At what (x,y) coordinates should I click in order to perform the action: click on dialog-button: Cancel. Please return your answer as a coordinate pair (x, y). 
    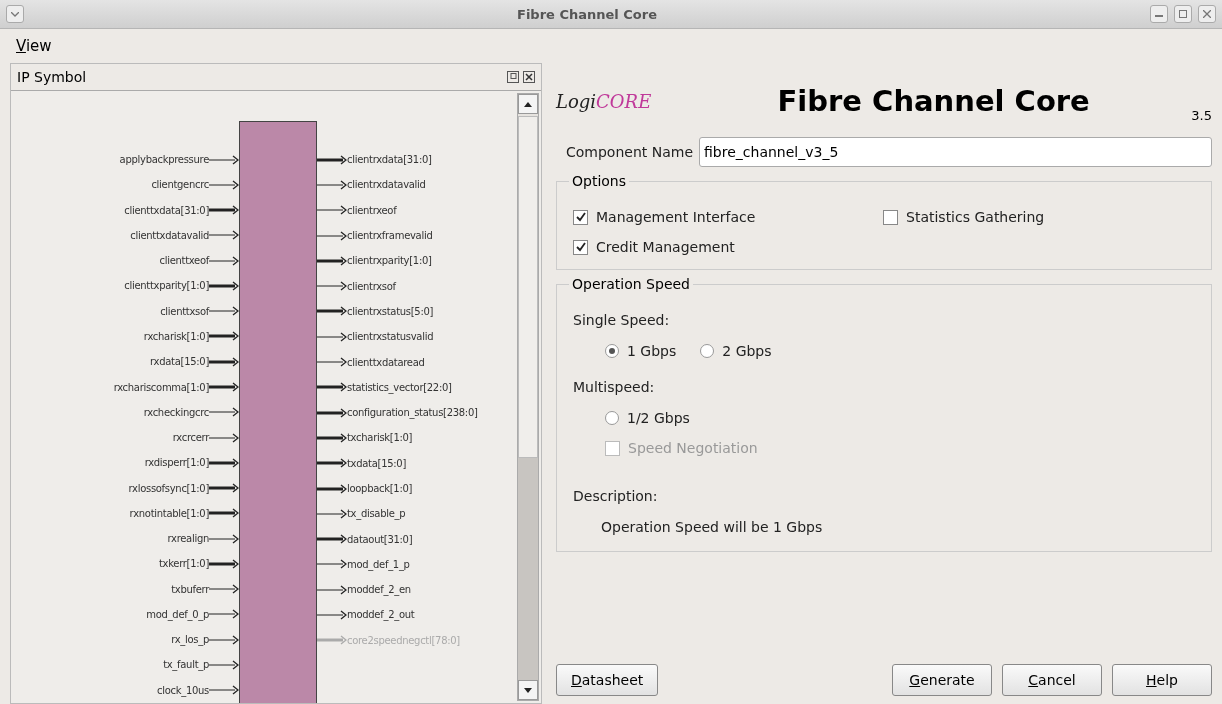
    Looking at the image, I should click on (1052, 680).